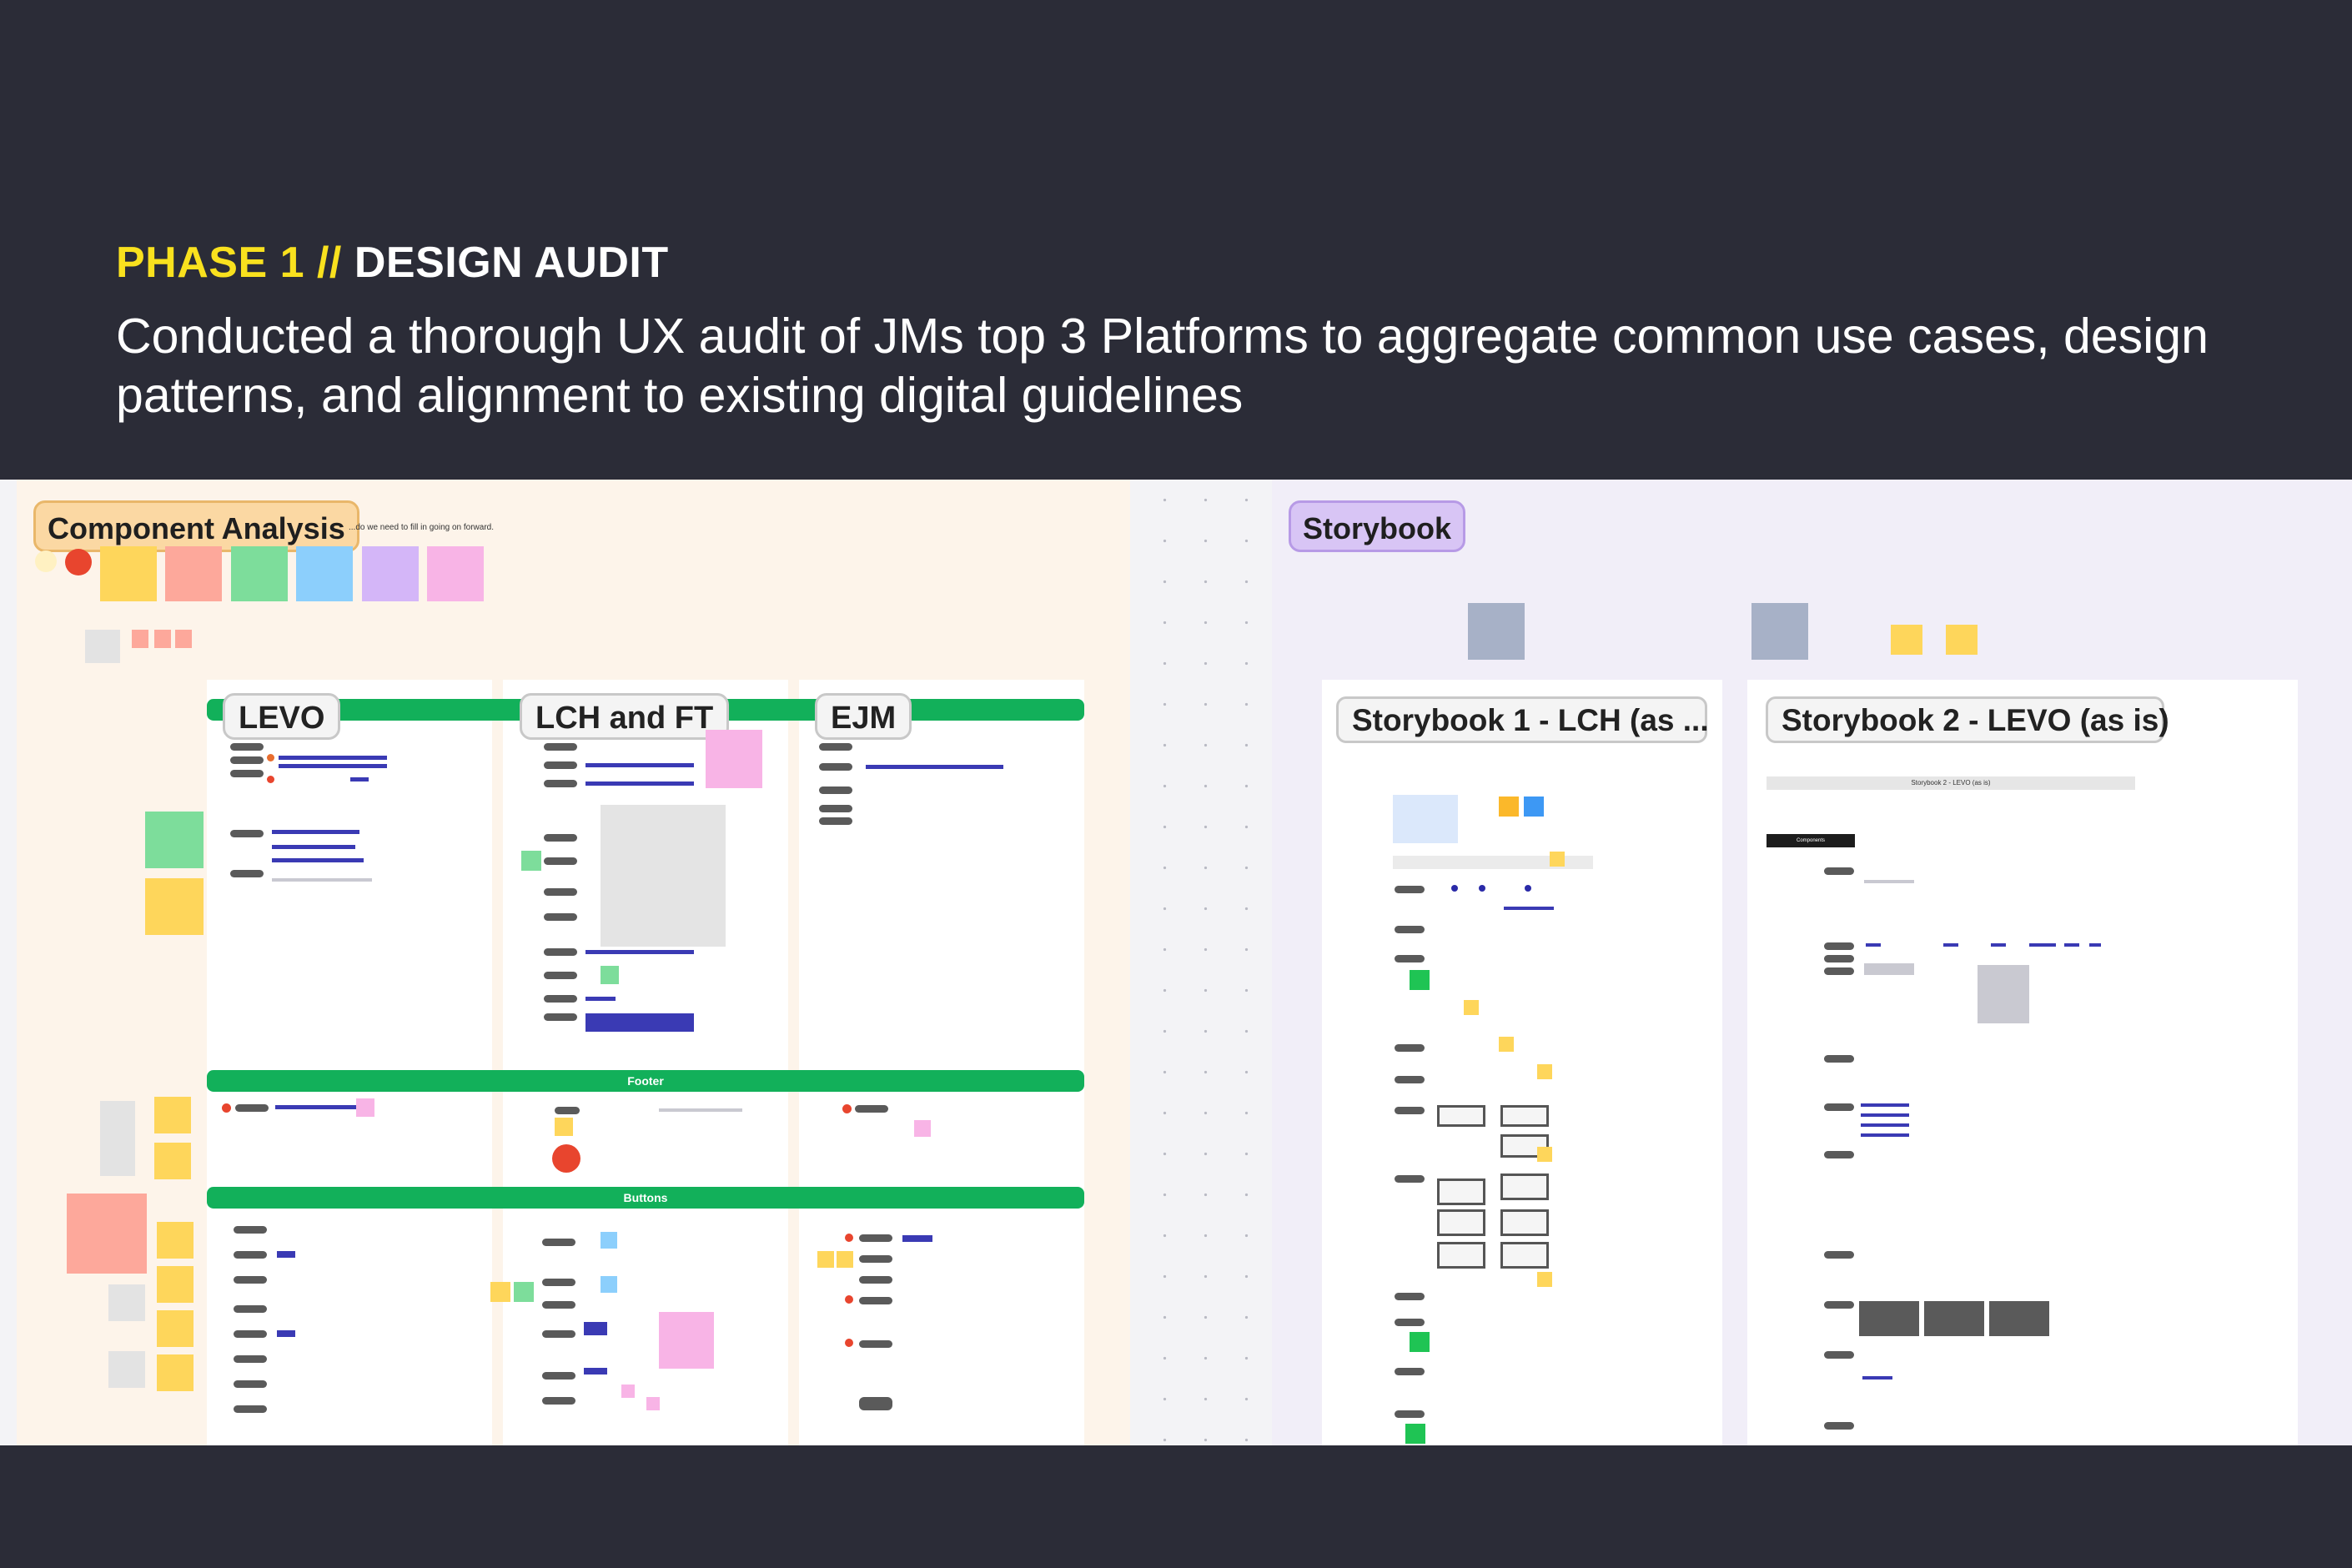 The height and width of the screenshot is (1568, 2352). Describe the element at coordinates (1967, 719) in the screenshot. I see `storybook-2-label: Storybook 2 - LEVO (as is)` at that location.